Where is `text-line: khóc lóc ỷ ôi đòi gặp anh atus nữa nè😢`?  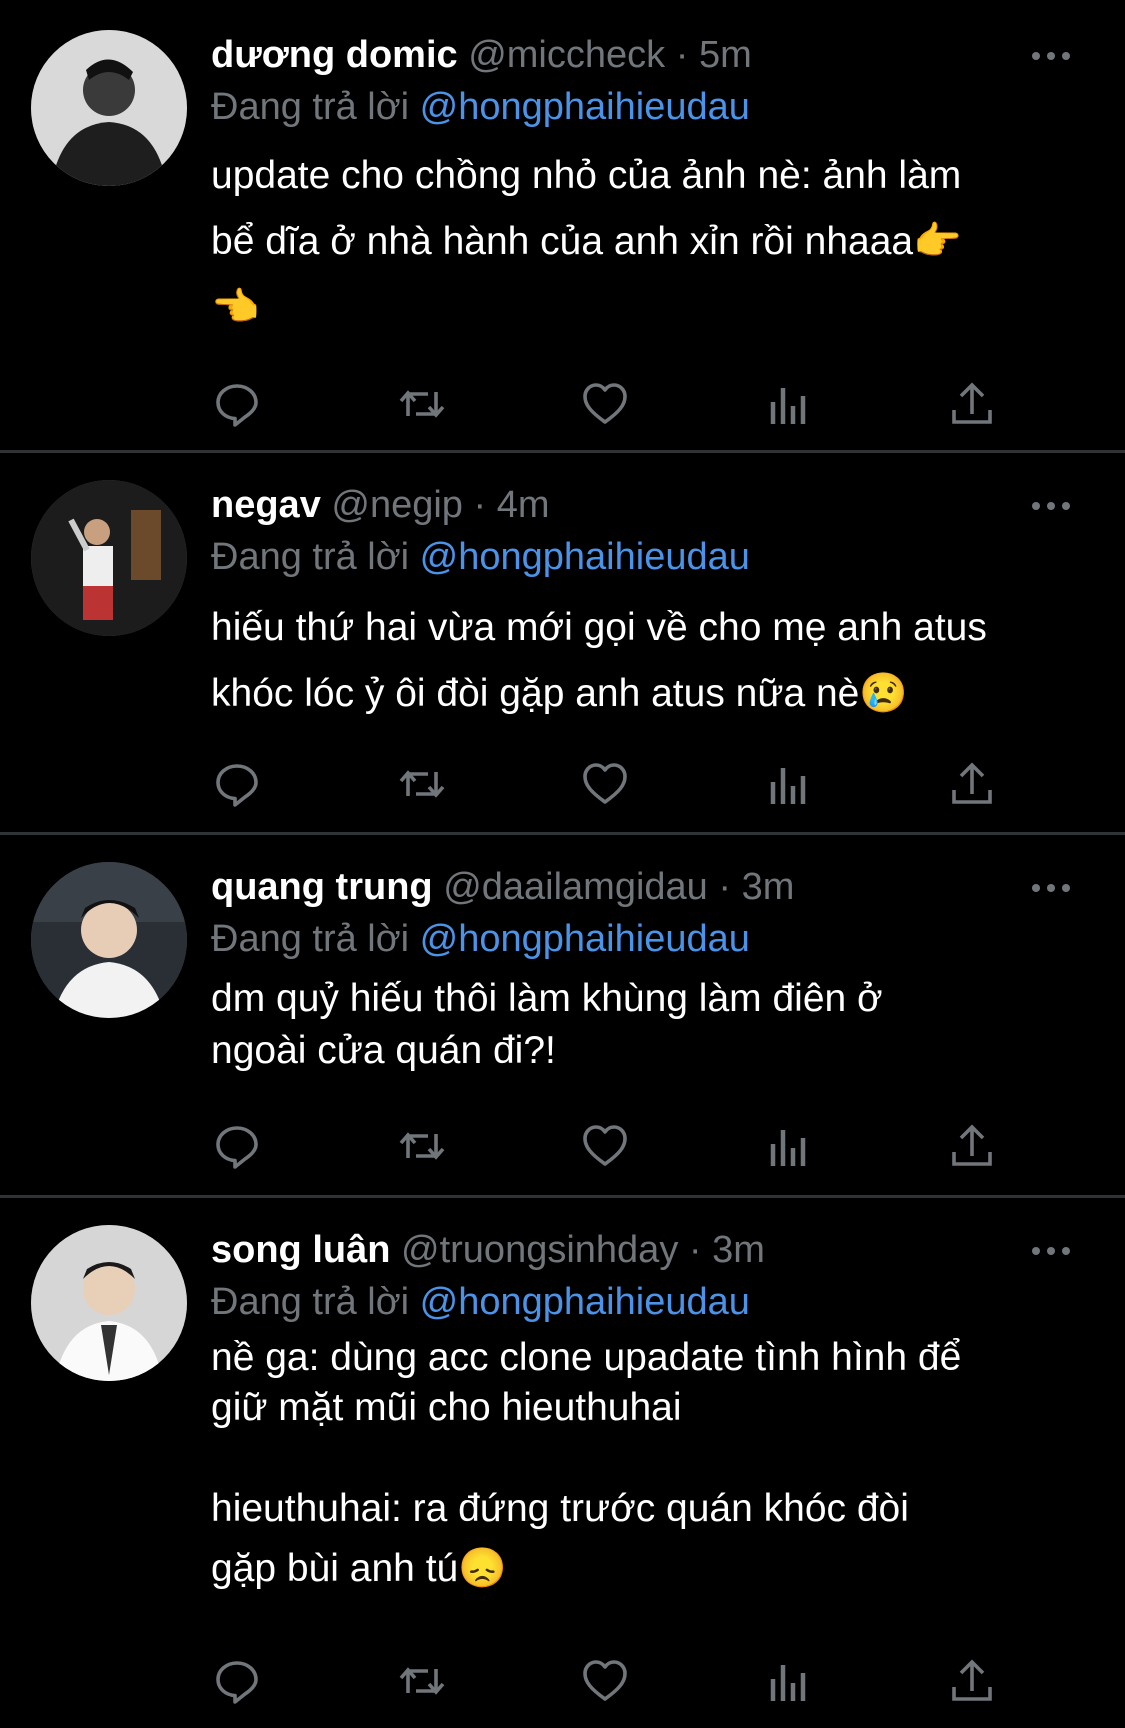
text-line: khóc lóc ỷ ôi đòi gặp anh atus nữa nè😢 is located at coordinates (559, 693).